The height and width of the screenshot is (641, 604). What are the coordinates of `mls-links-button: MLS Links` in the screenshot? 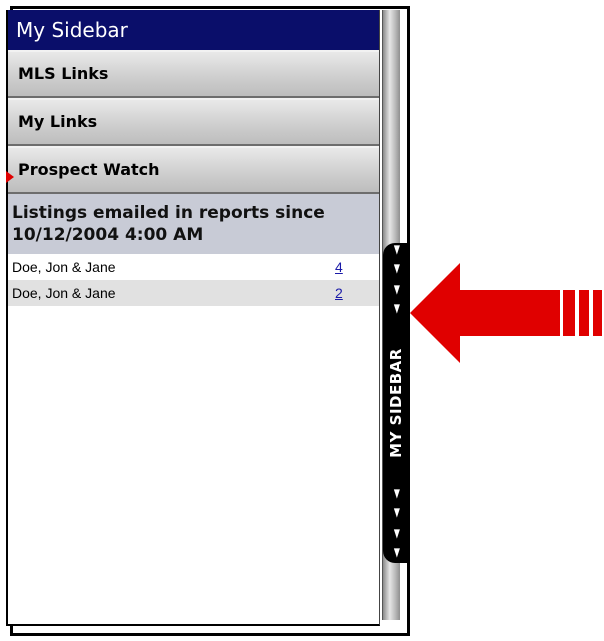 It's located at (193, 74).